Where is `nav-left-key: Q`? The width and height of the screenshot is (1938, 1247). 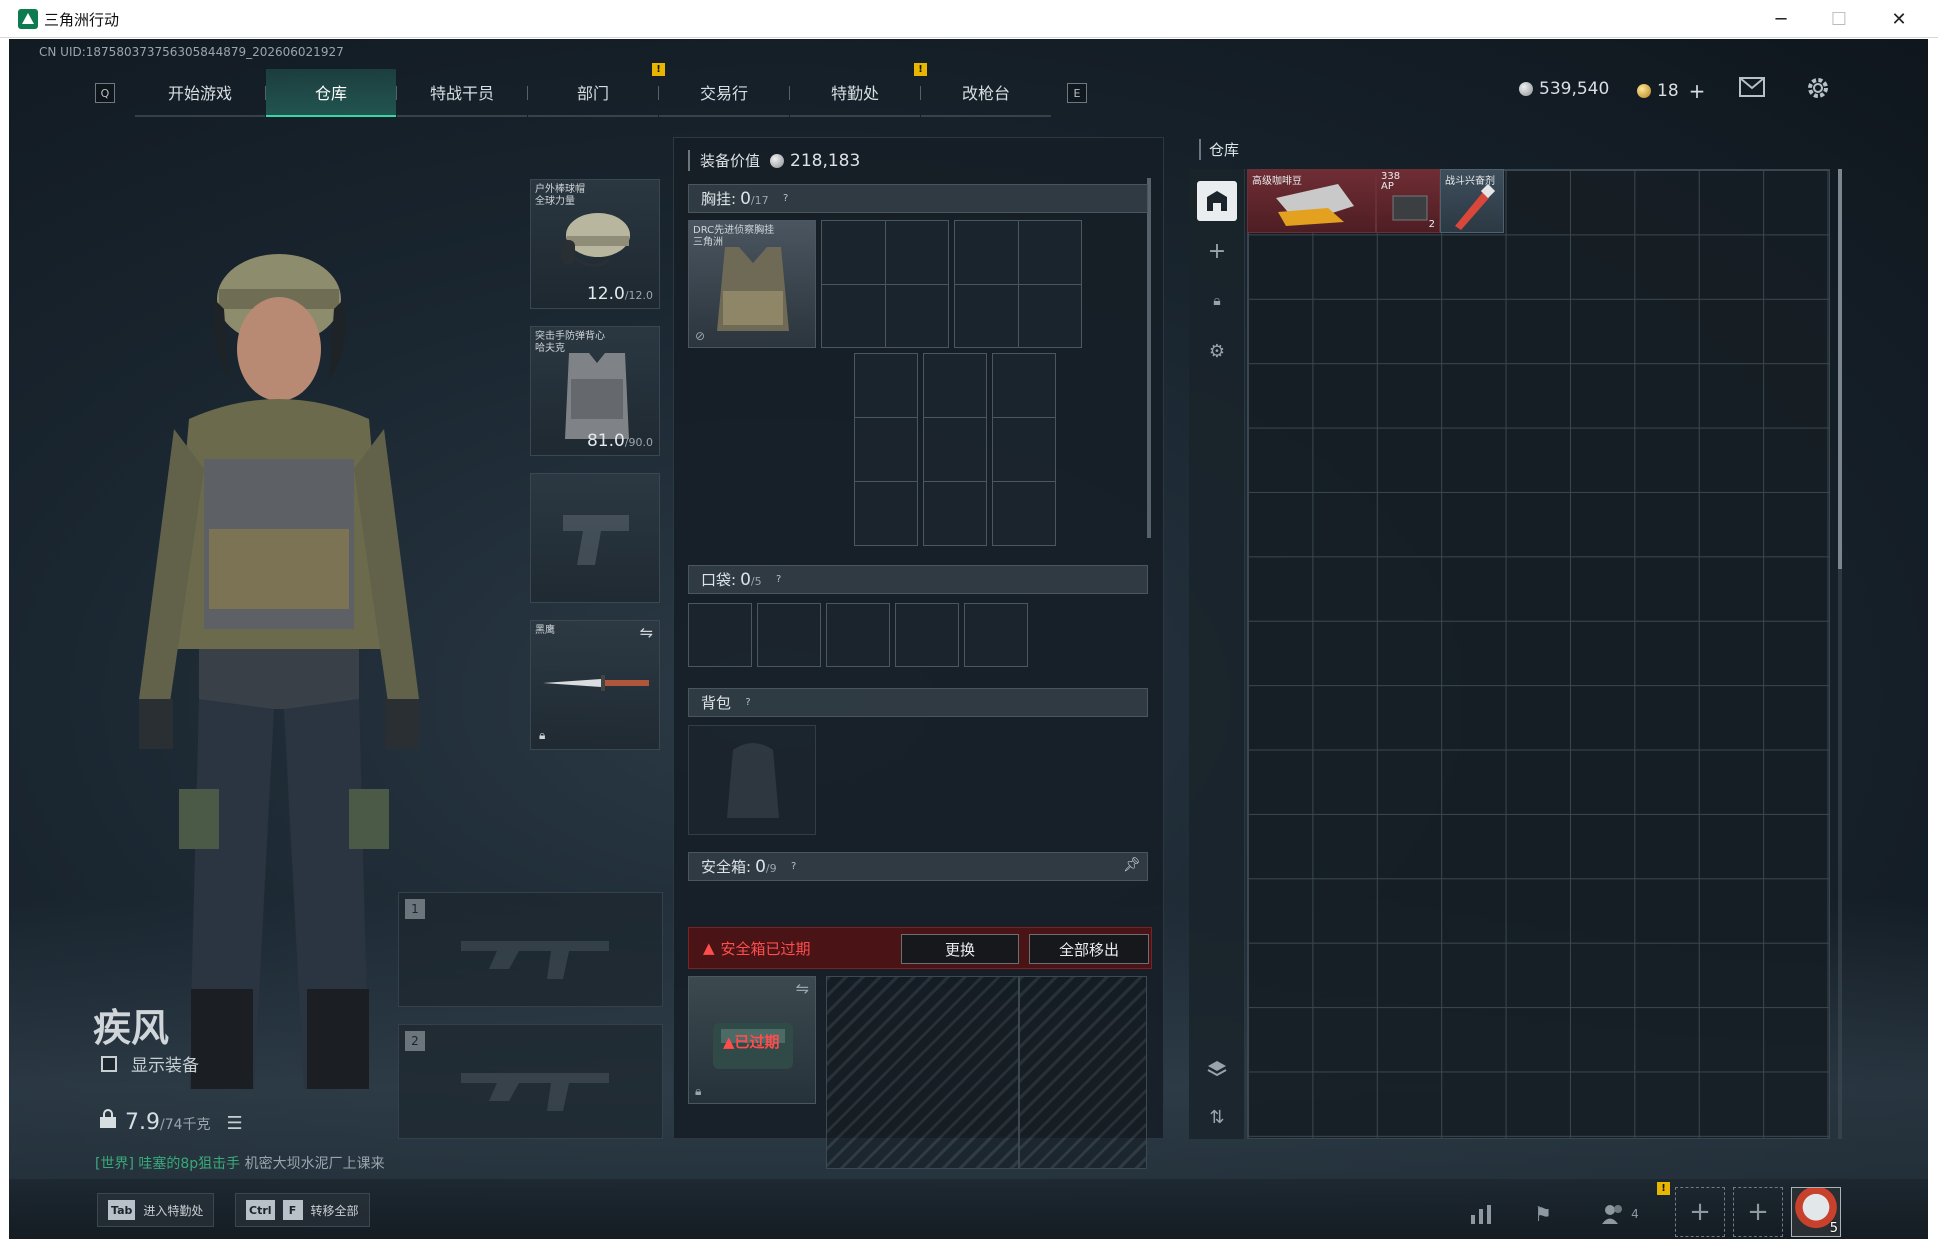 nav-left-key: Q is located at coordinates (105, 93).